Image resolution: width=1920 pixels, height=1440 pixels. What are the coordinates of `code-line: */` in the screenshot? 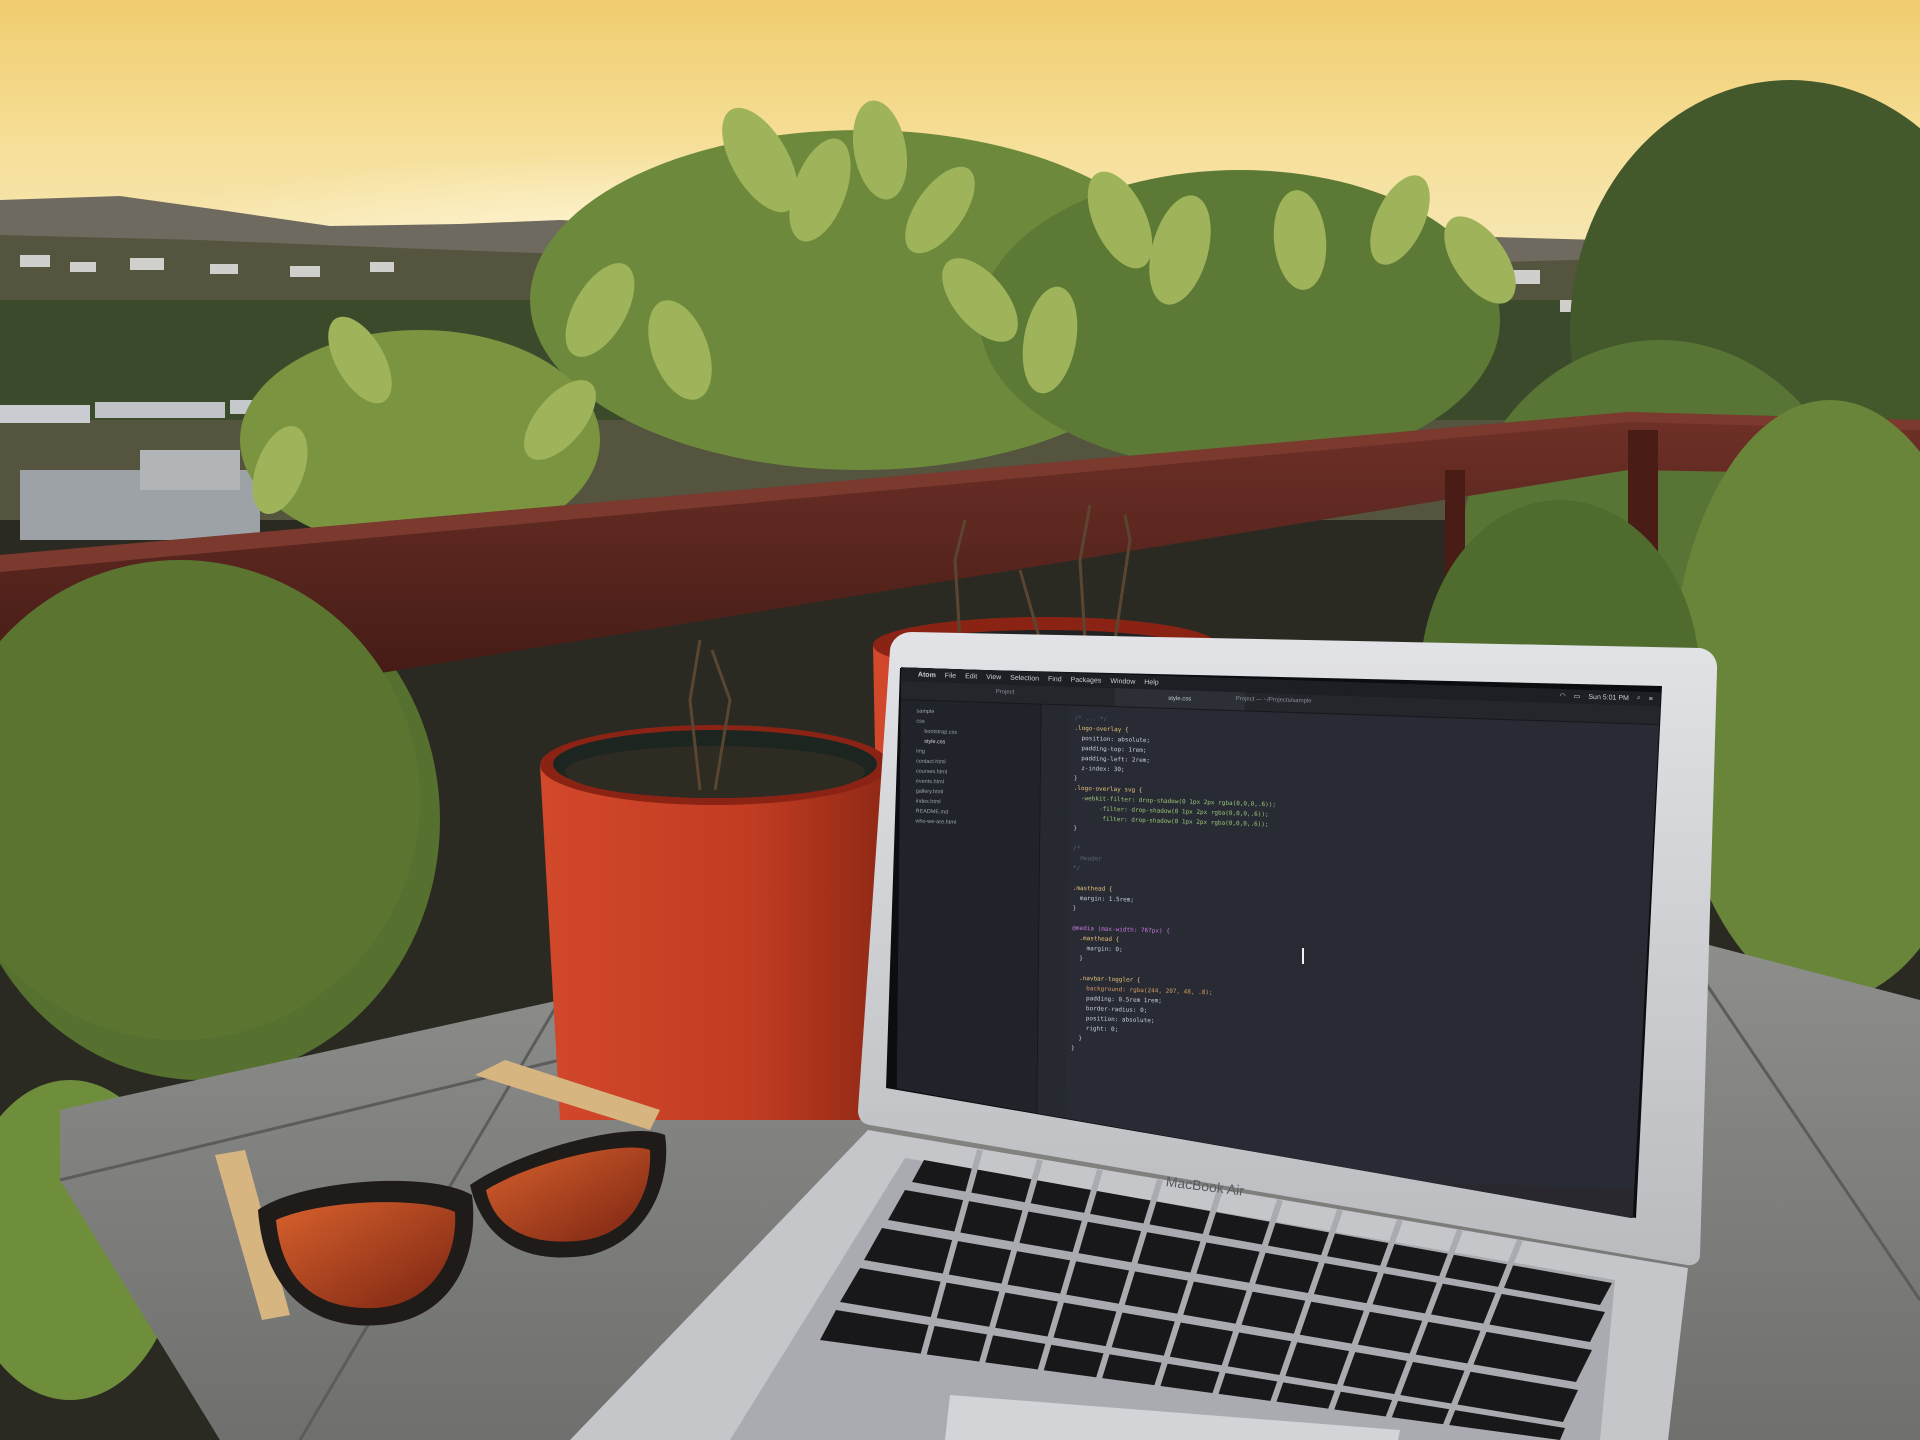 It's located at (1076, 868).